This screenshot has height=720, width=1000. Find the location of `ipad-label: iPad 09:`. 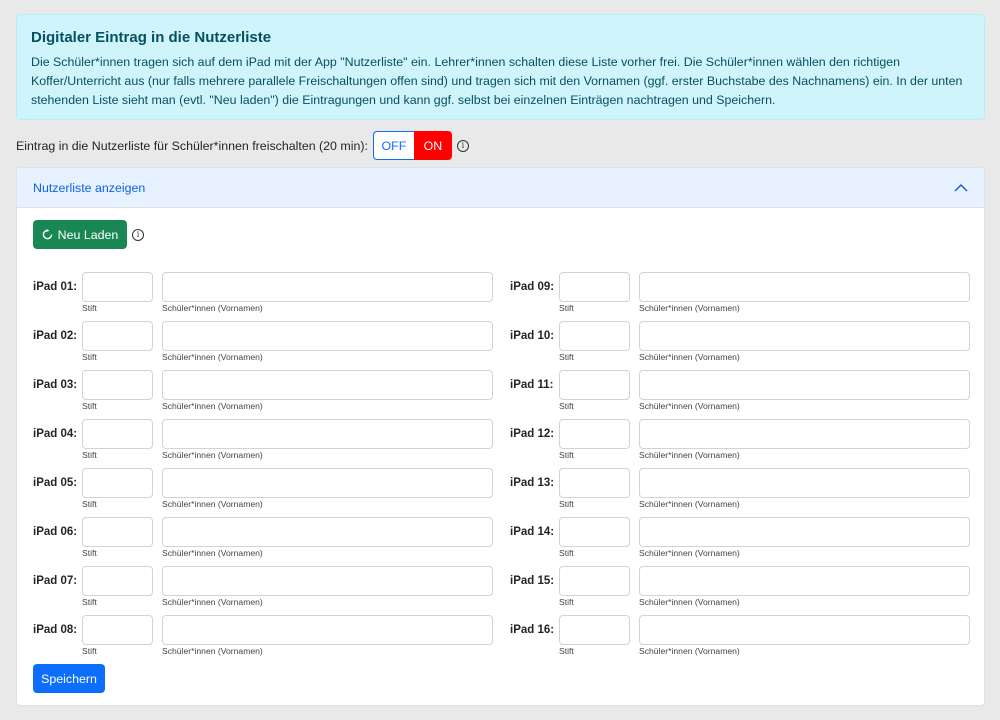

ipad-label: iPad 09: is located at coordinates (532, 287).